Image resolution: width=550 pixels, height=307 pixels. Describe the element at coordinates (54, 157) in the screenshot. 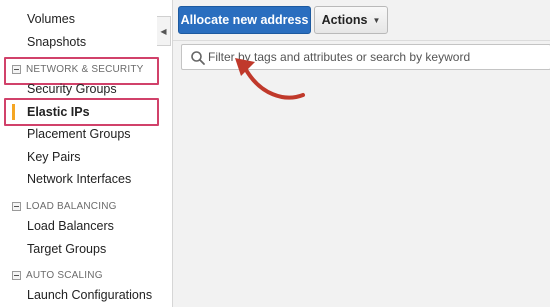

I see `sidebar-item-key-pairs: Key Pairs` at that location.